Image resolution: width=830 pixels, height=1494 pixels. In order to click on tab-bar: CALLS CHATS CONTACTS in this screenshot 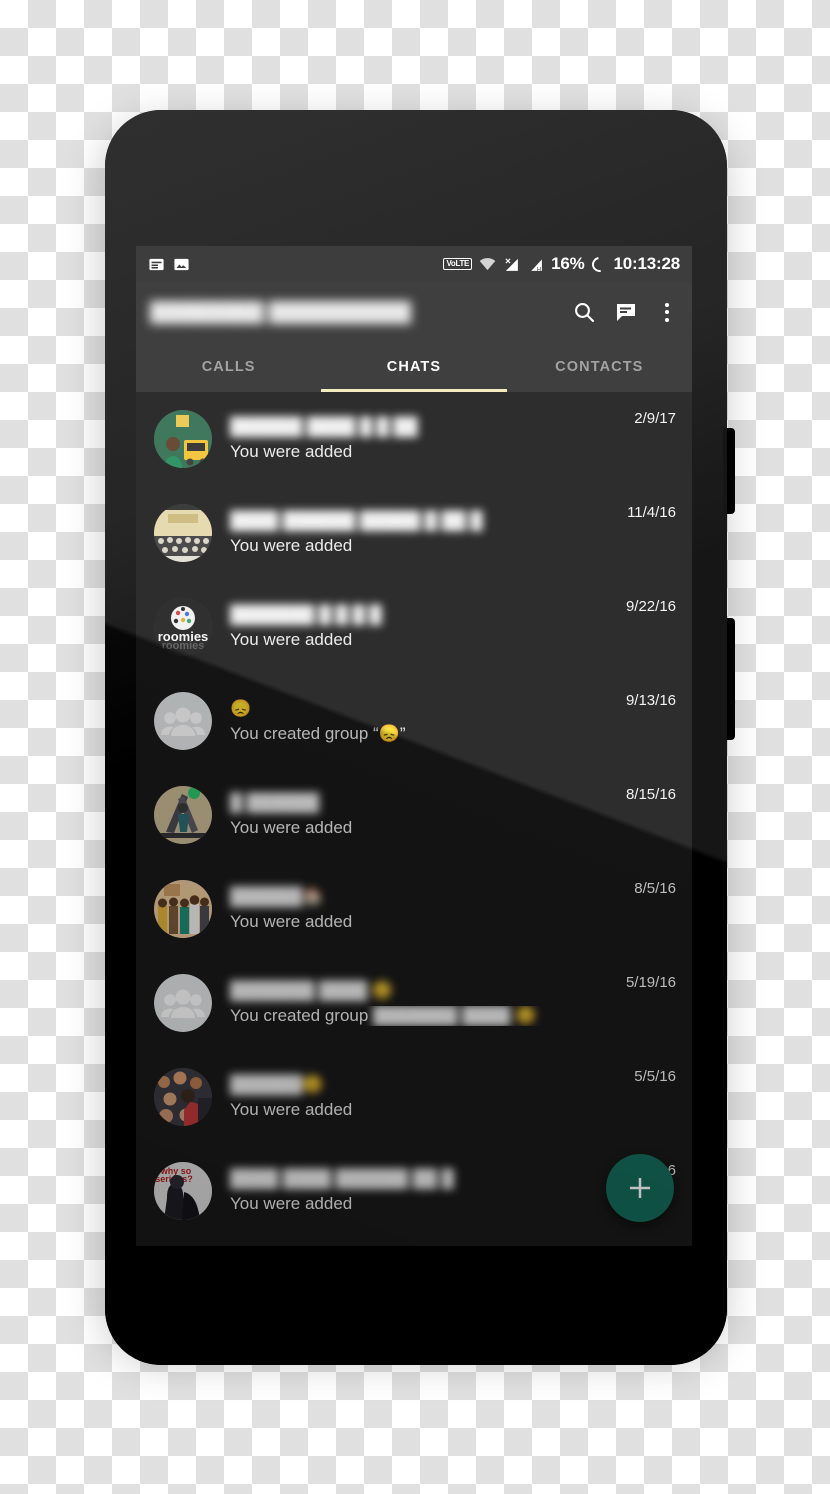, I will do `click(414, 367)`.